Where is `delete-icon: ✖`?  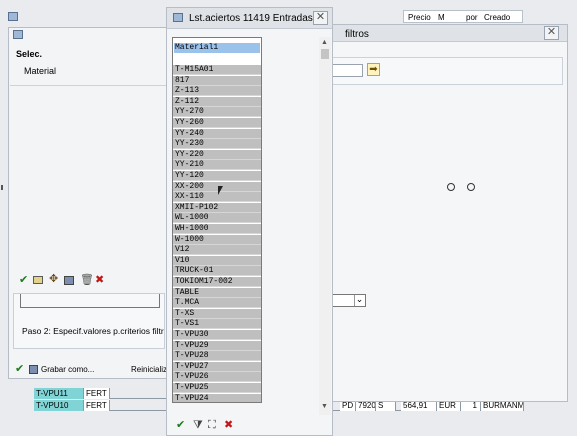 delete-icon: ✖ is located at coordinates (99, 280).